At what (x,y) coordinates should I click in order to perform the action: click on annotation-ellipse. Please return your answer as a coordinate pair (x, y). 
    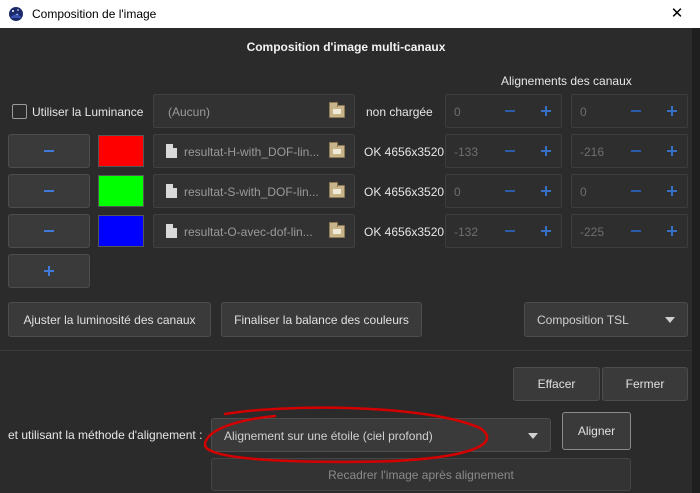
    Looking at the image, I should click on (346, 435).